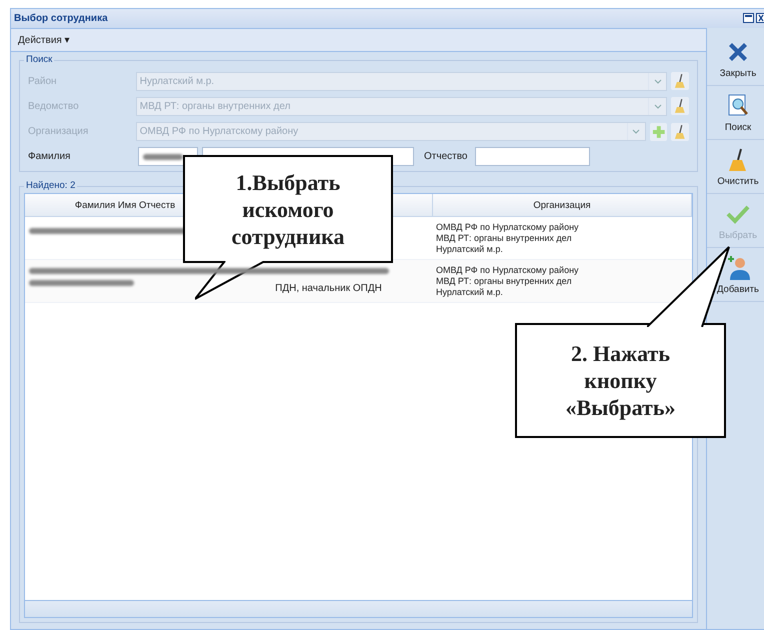  Describe the element at coordinates (738, 267) in the screenshot. I see `add-user-icon` at that location.